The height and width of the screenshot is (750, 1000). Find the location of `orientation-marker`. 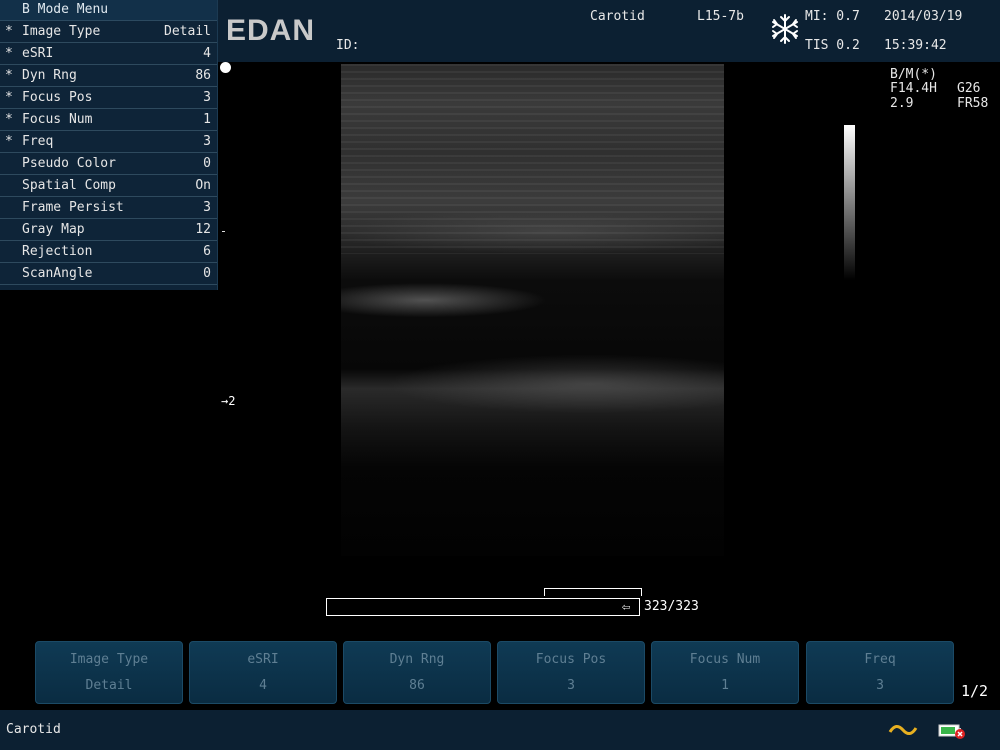

orientation-marker is located at coordinates (225, 67).